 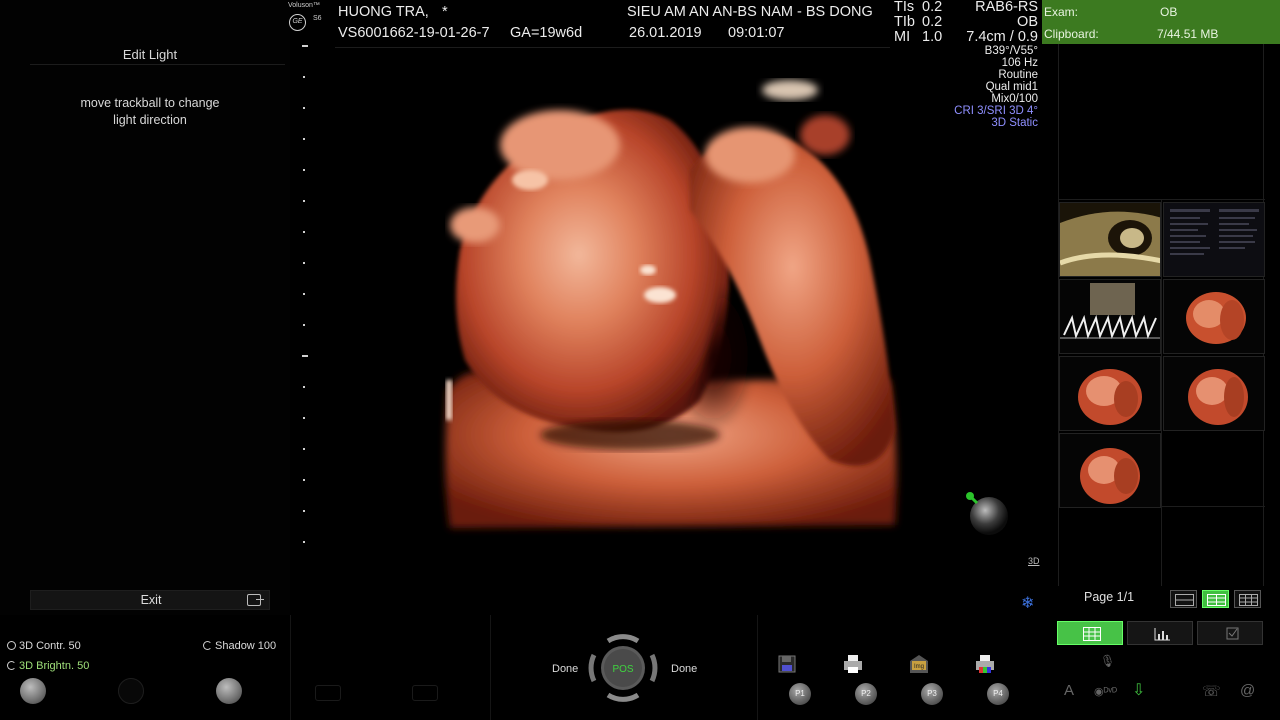 What do you see at coordinates (800, 694) in the screenshot?
I see `p1-button: P1` at bounding box center [800, 694].